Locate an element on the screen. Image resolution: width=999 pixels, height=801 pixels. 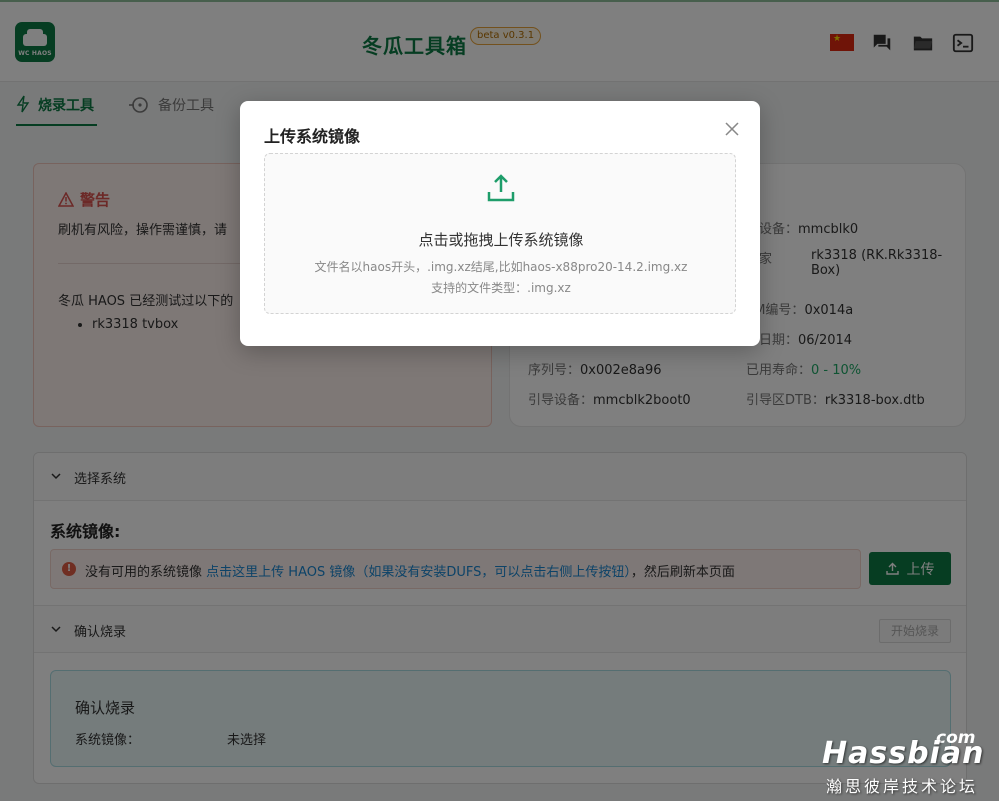
close-icon is located at coordinates (732, 129).